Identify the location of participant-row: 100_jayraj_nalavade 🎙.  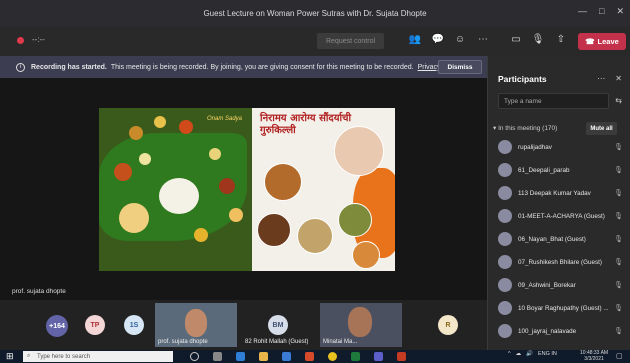
(560, 331).